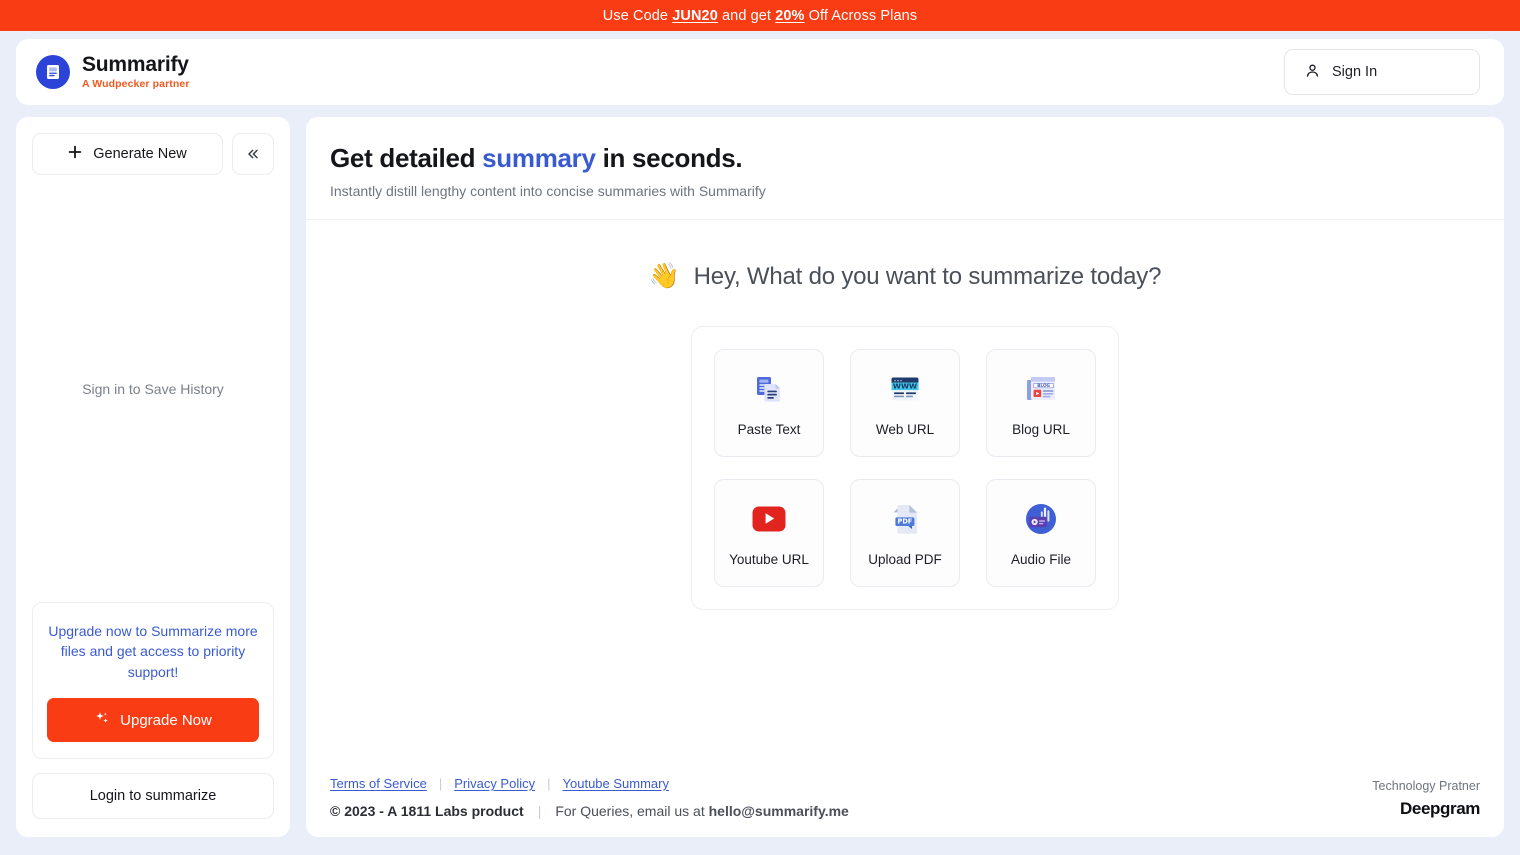 Image resolution: width=1520 pixels, height=855 pixels. I want to click on header-container: Summarify A Wudpecker partner Sign In, so click(760, 68).